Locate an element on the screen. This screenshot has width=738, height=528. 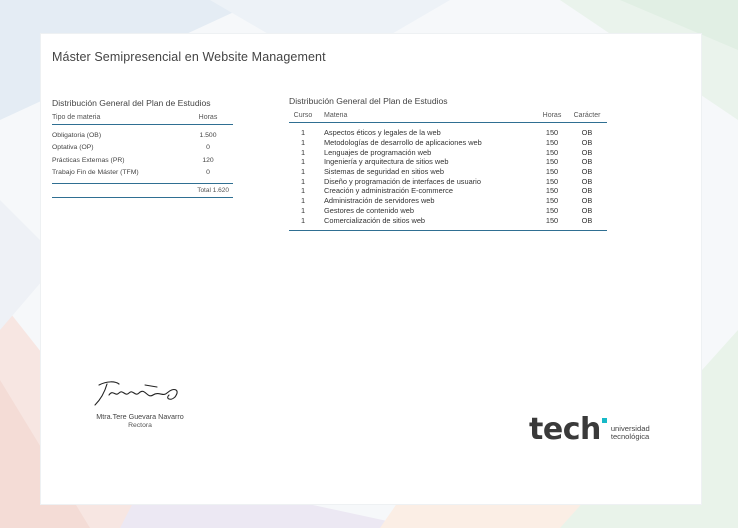
materia-cell: Aspectos éticos y legales de la web is located at coordinates (382, 133).